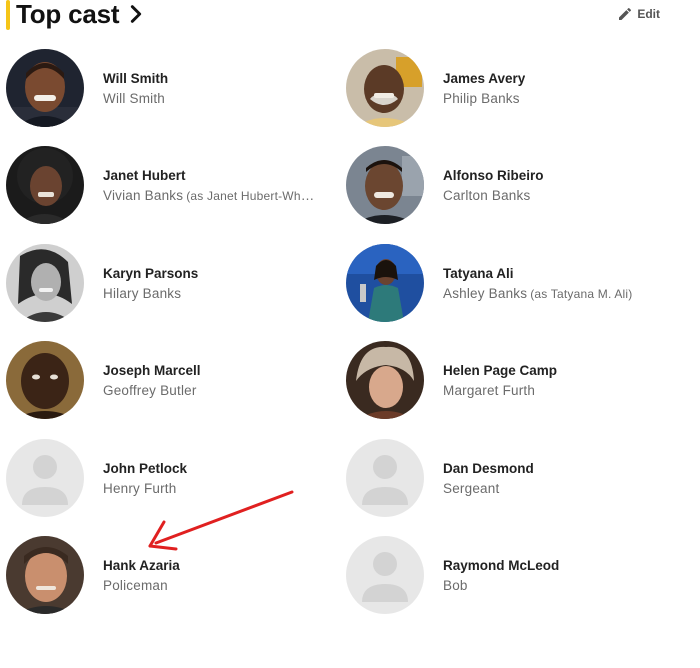 The image size is (700, 668). What do you see at coordinates (135, 78) in the screenshot?
I see `actor-name: Will Smith` at bounding box center [135, 78].